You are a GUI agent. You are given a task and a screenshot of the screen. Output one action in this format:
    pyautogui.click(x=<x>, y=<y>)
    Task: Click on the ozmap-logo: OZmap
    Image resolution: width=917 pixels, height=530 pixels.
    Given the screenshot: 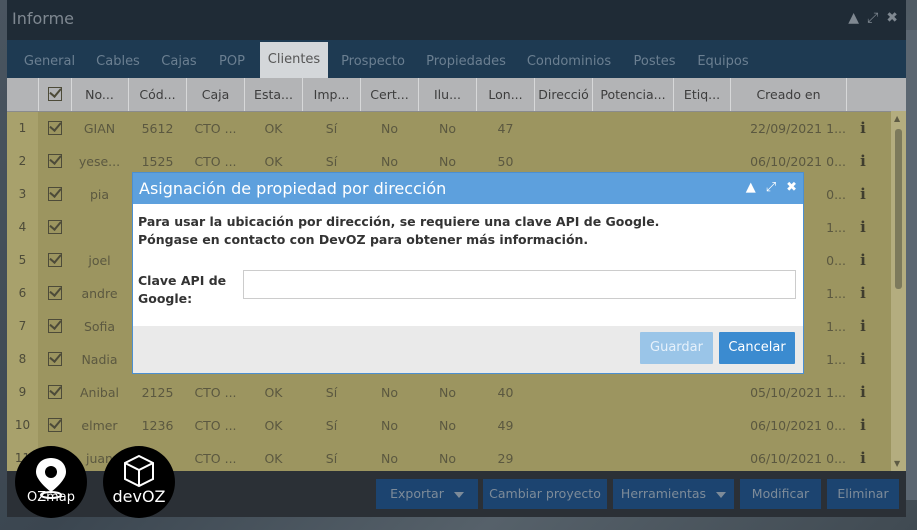 What is the action you would take?
    pyautogui.click(x=51, y=482)
    